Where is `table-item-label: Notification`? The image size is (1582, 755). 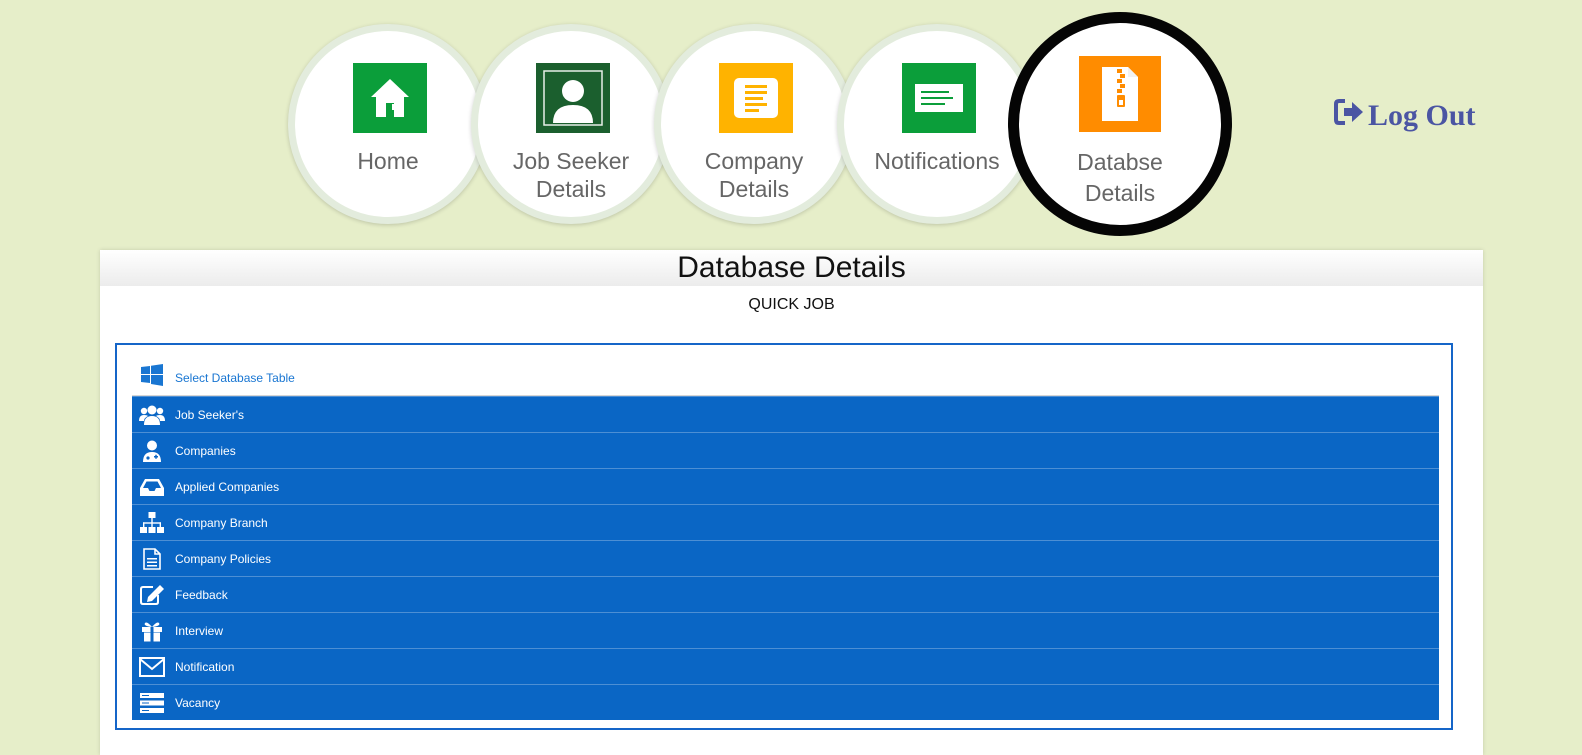 table-item-label: Notification is located at coordinates (205, 666).